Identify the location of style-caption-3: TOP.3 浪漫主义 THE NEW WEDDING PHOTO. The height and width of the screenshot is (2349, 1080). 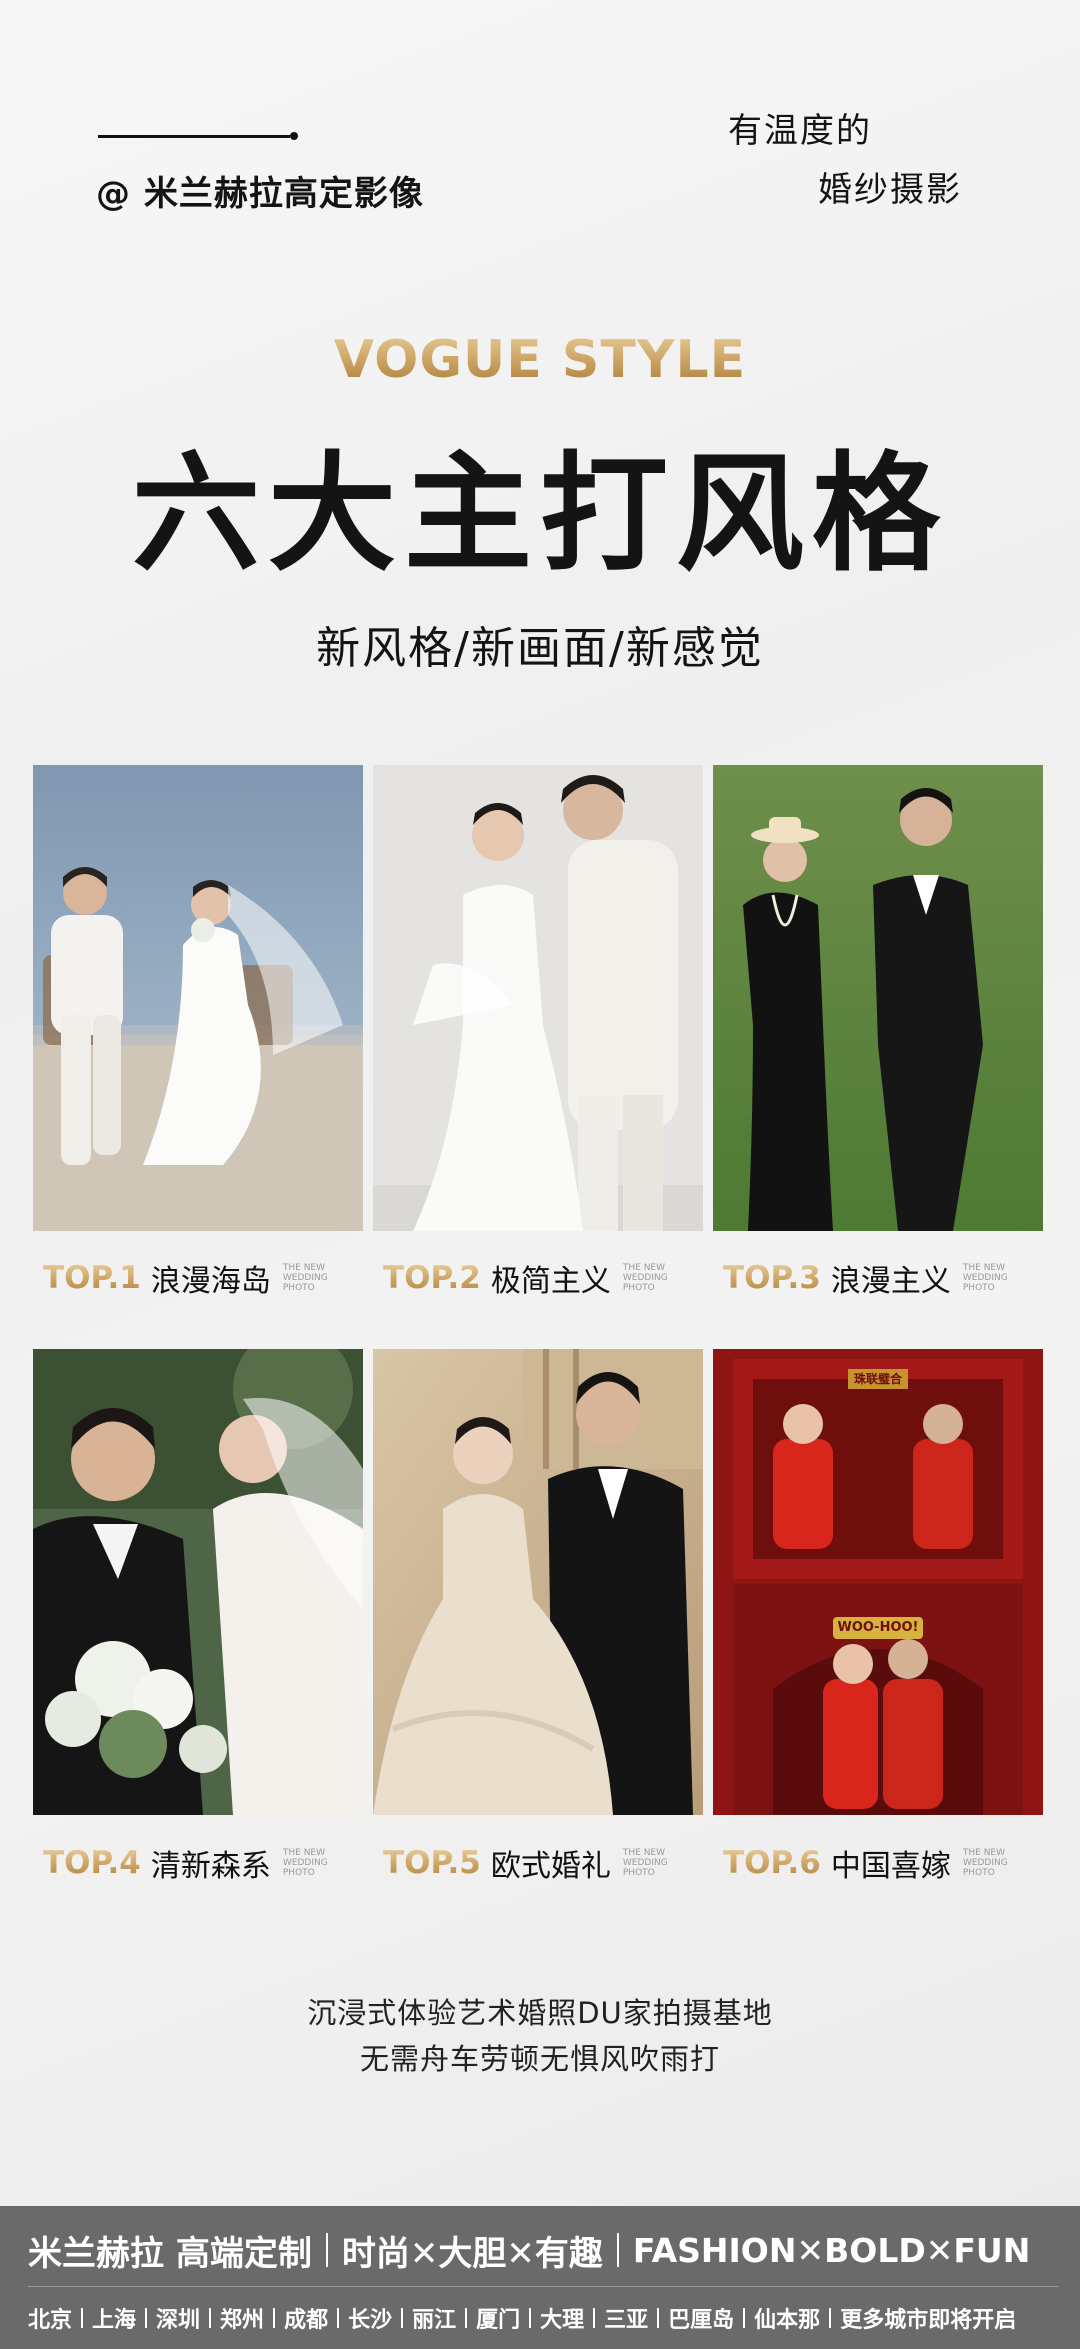
(878, 1278).